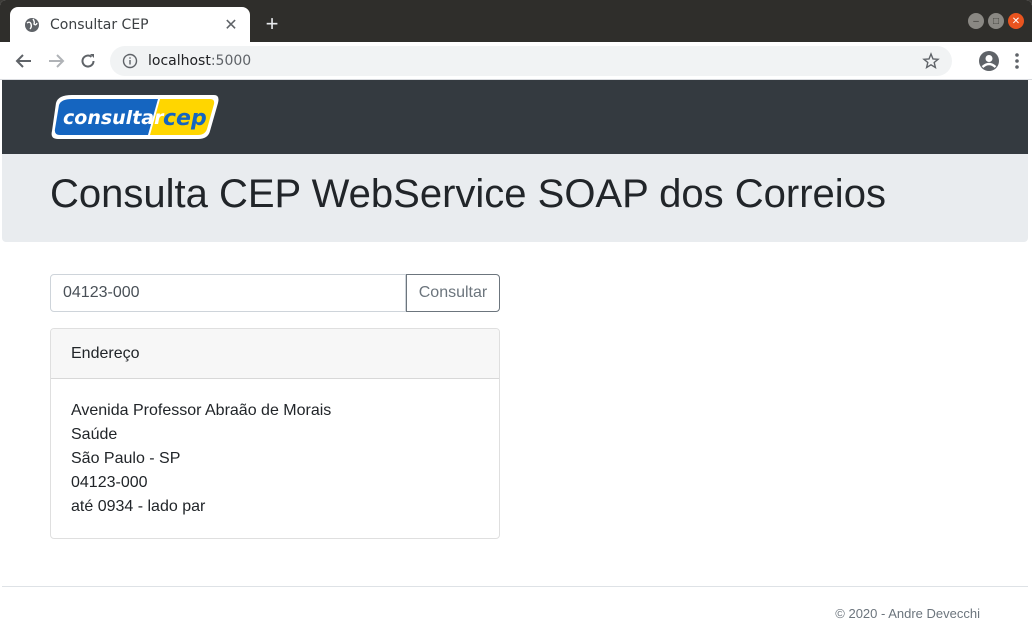 The image size is (1032, 644). What do you see at coordinates (138, 506) in the screenshot?
I see `address-complement: até 0934 - lado par` at bounding box center [138, 506].